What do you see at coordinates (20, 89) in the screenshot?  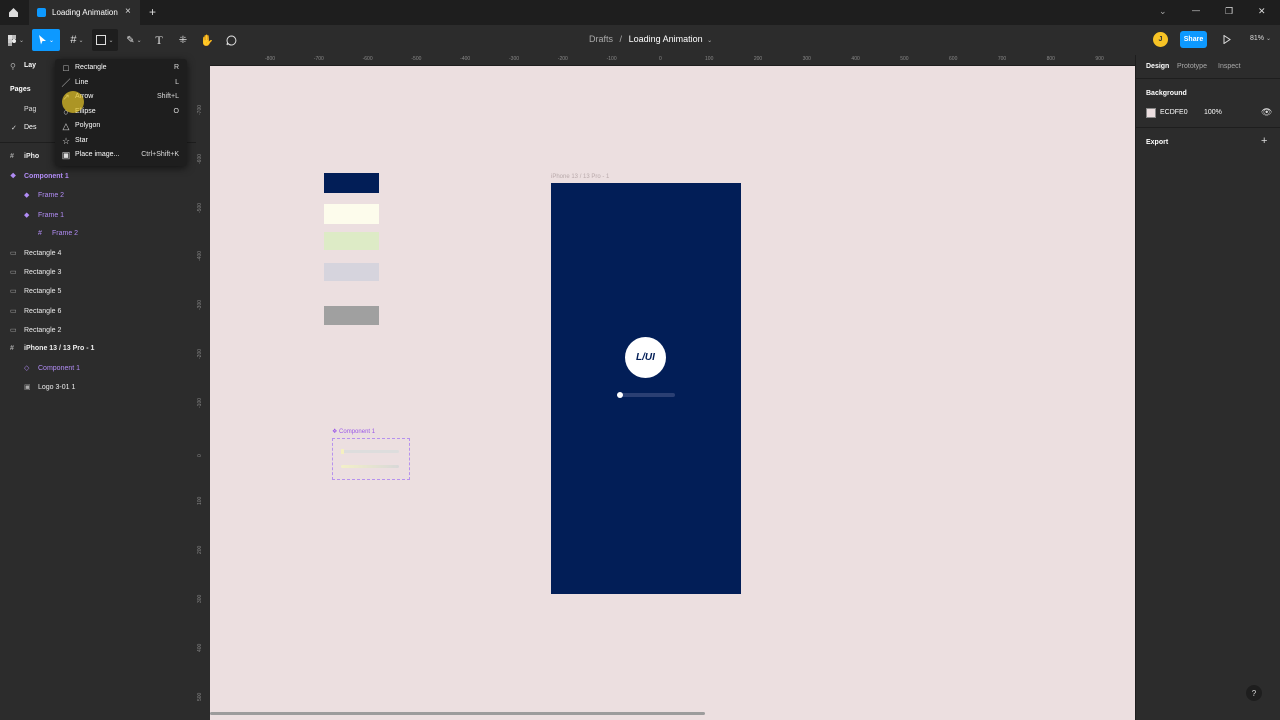 I see `pages-heading: Pages` at bounding box center [20, 89].